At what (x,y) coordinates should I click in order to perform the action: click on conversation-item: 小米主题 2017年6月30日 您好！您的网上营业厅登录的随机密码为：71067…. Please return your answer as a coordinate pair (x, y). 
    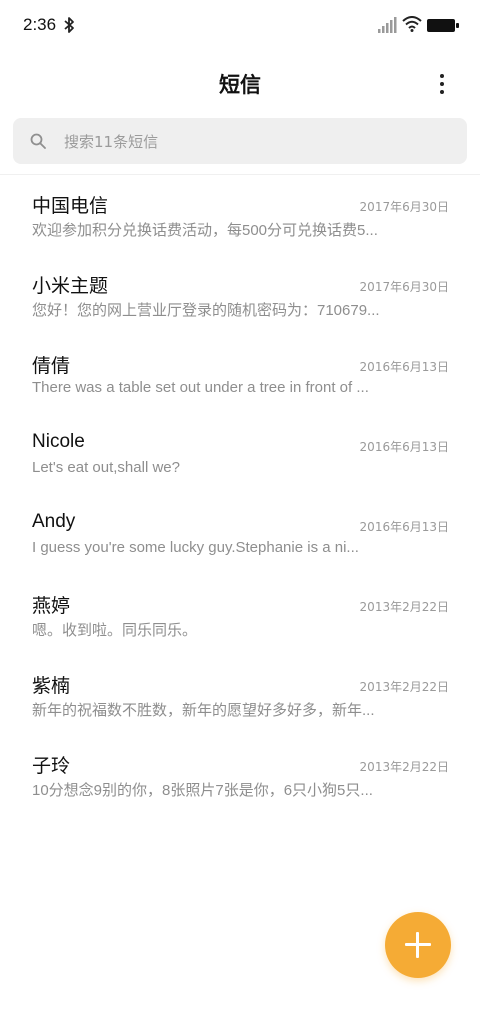
    Looking at the image, I should click on (240, 295).